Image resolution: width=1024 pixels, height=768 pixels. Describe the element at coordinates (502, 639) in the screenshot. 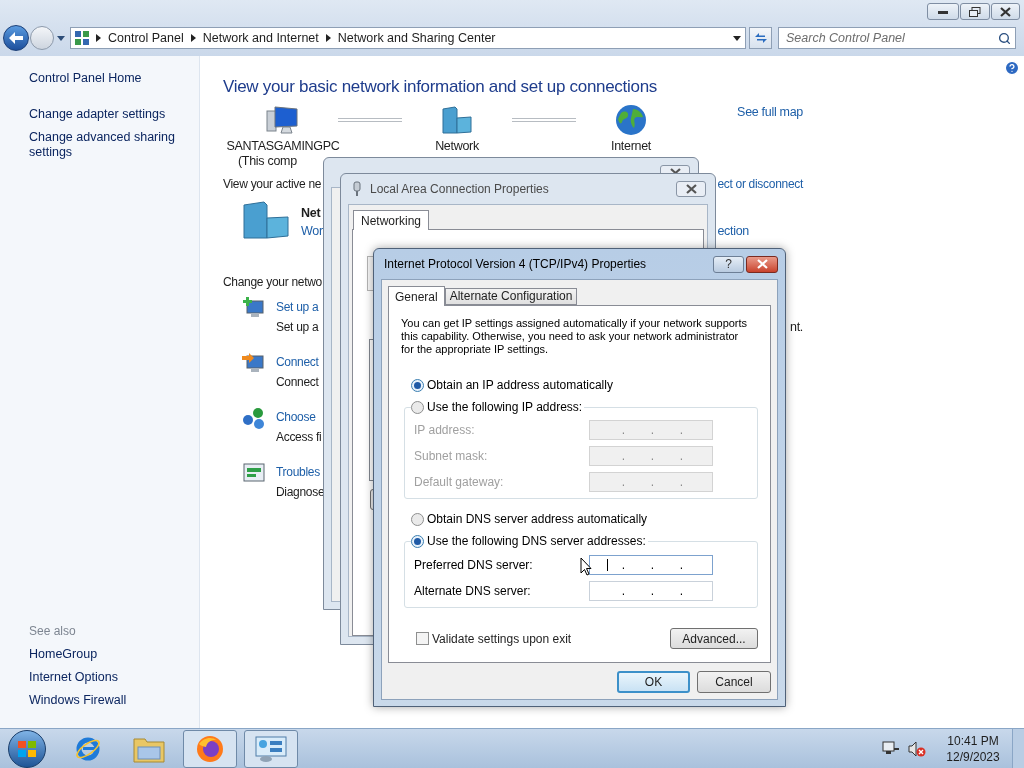

I see `checkbox-label: Validate settings upon exit` at that location.